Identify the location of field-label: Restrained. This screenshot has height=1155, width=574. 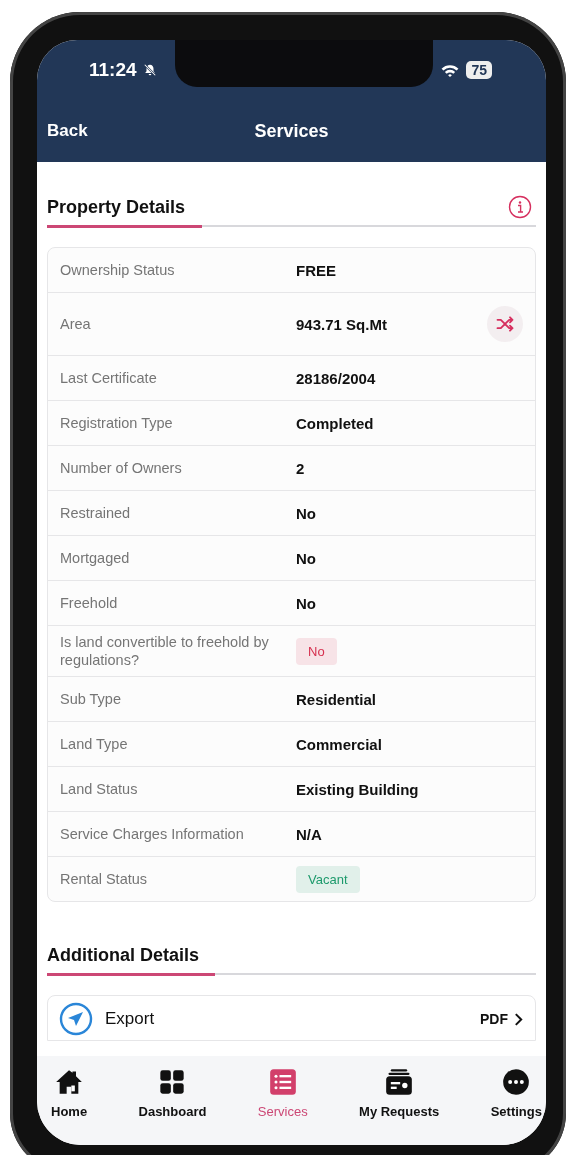
(96, 513).